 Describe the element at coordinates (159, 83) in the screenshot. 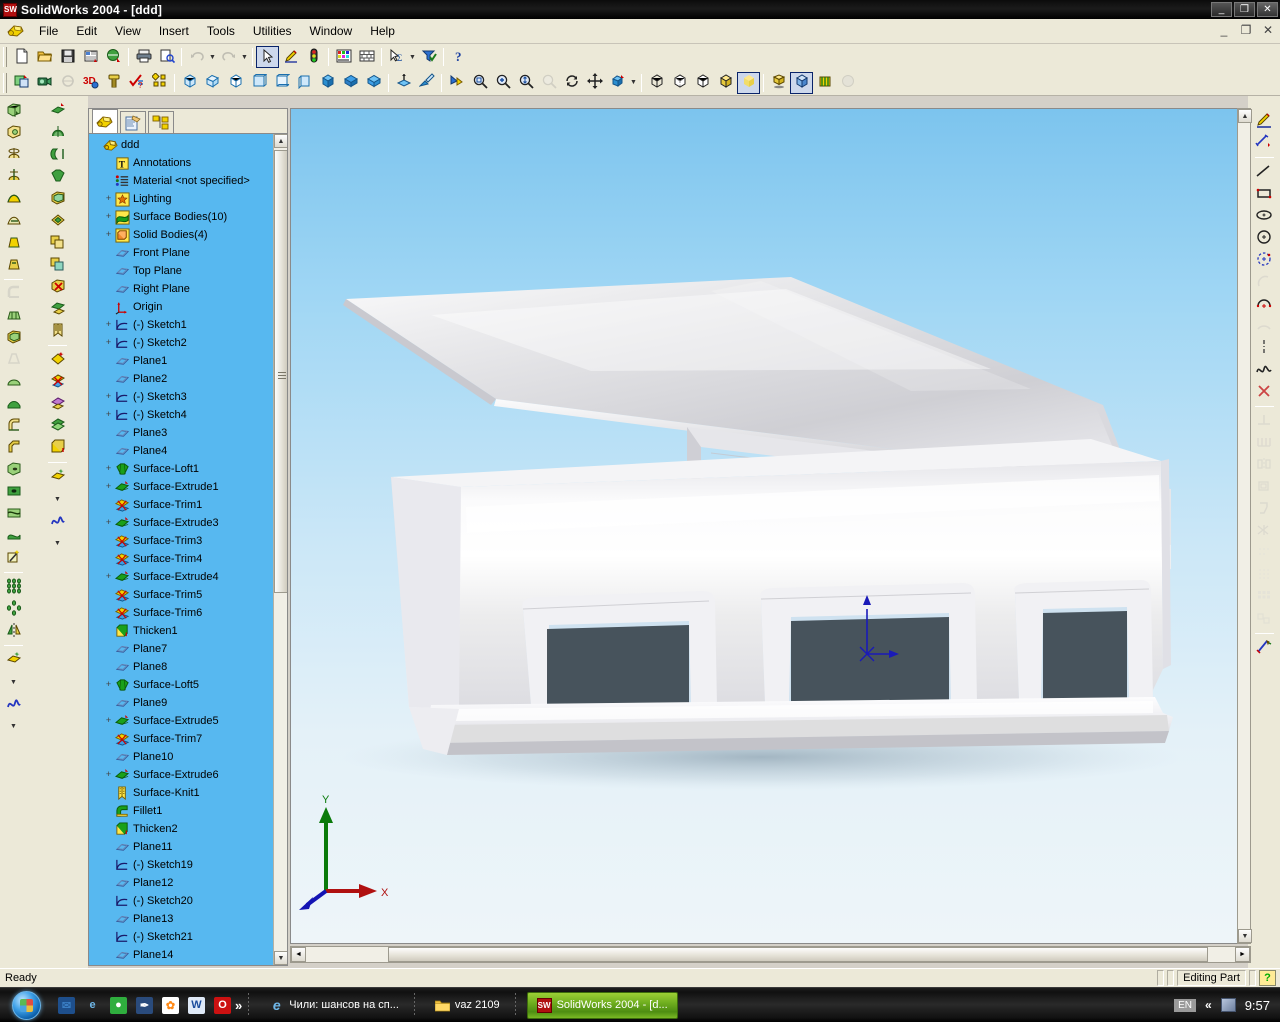

I see `pattern-button` at that location.